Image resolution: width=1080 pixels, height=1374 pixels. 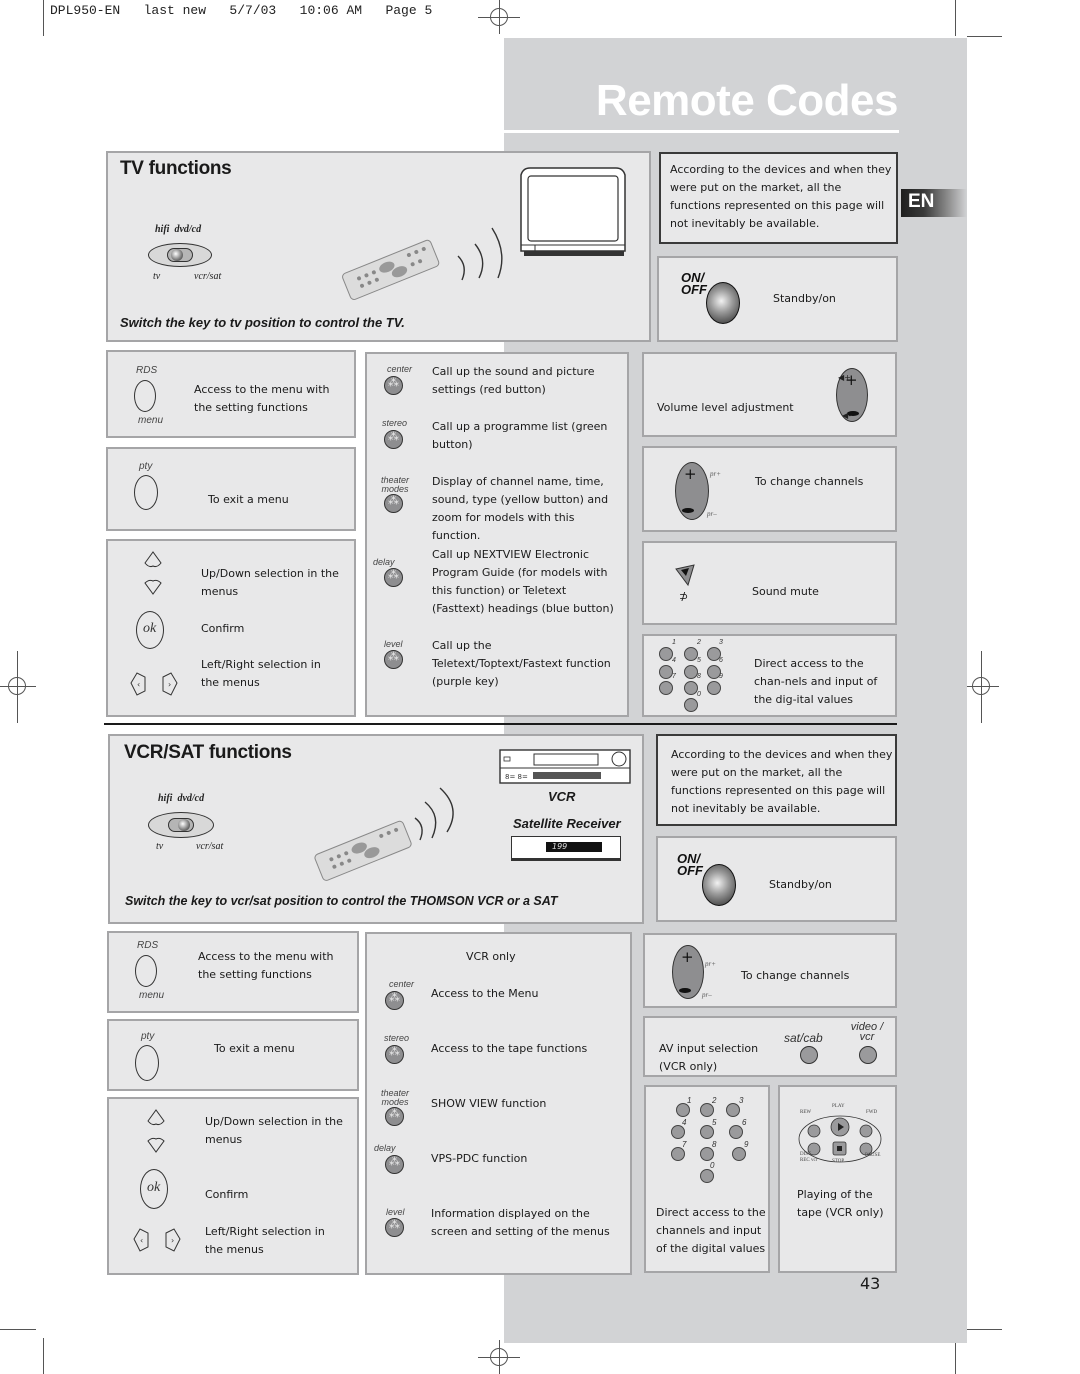 I want to click on delay-key-label: delay, so click(x=384, y=562).